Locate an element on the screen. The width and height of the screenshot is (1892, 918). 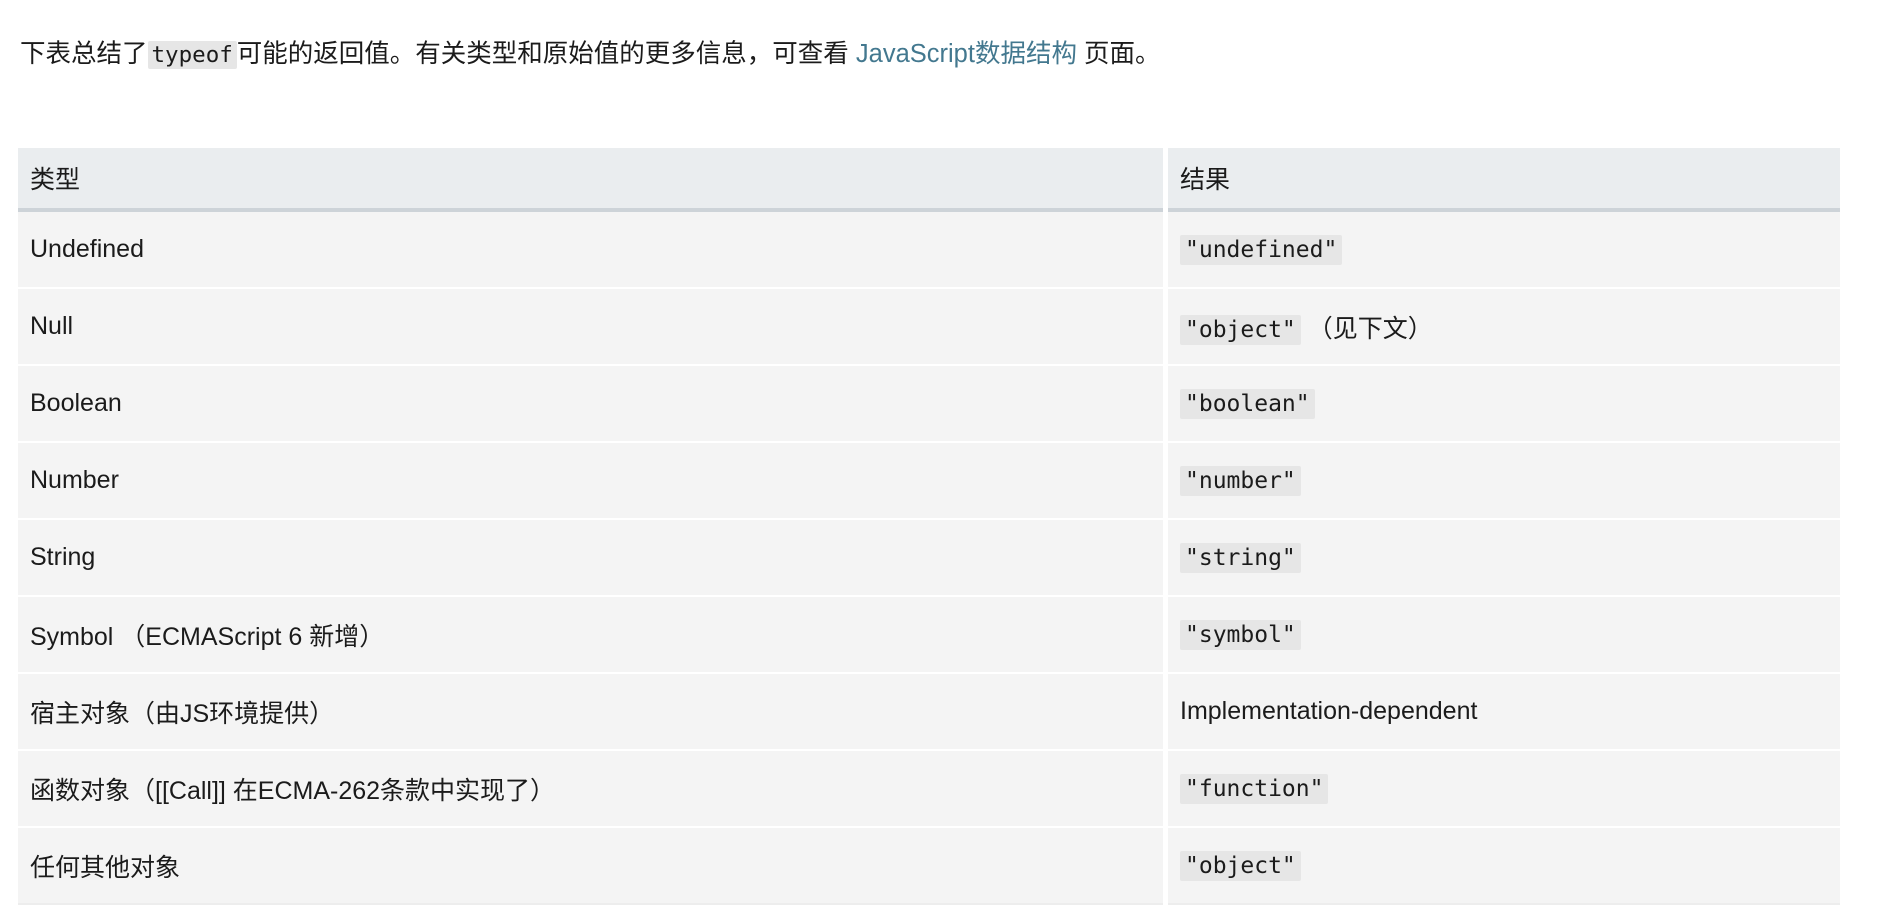
column-header-type: 类型 is located at coordinates (590, 180).